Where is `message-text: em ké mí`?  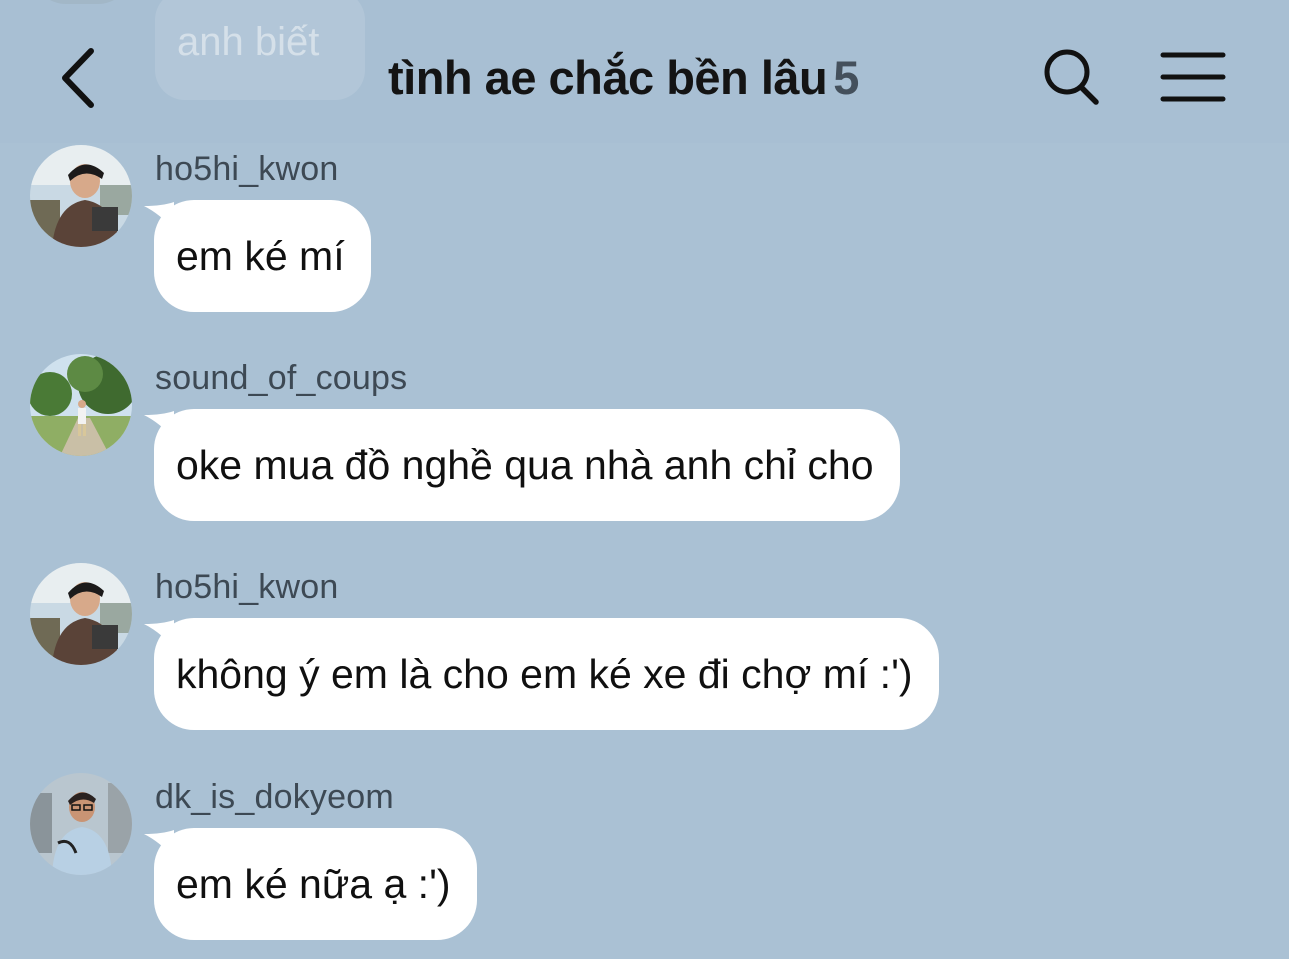 message-text: em ké mí is located at coordinates (260, 255).